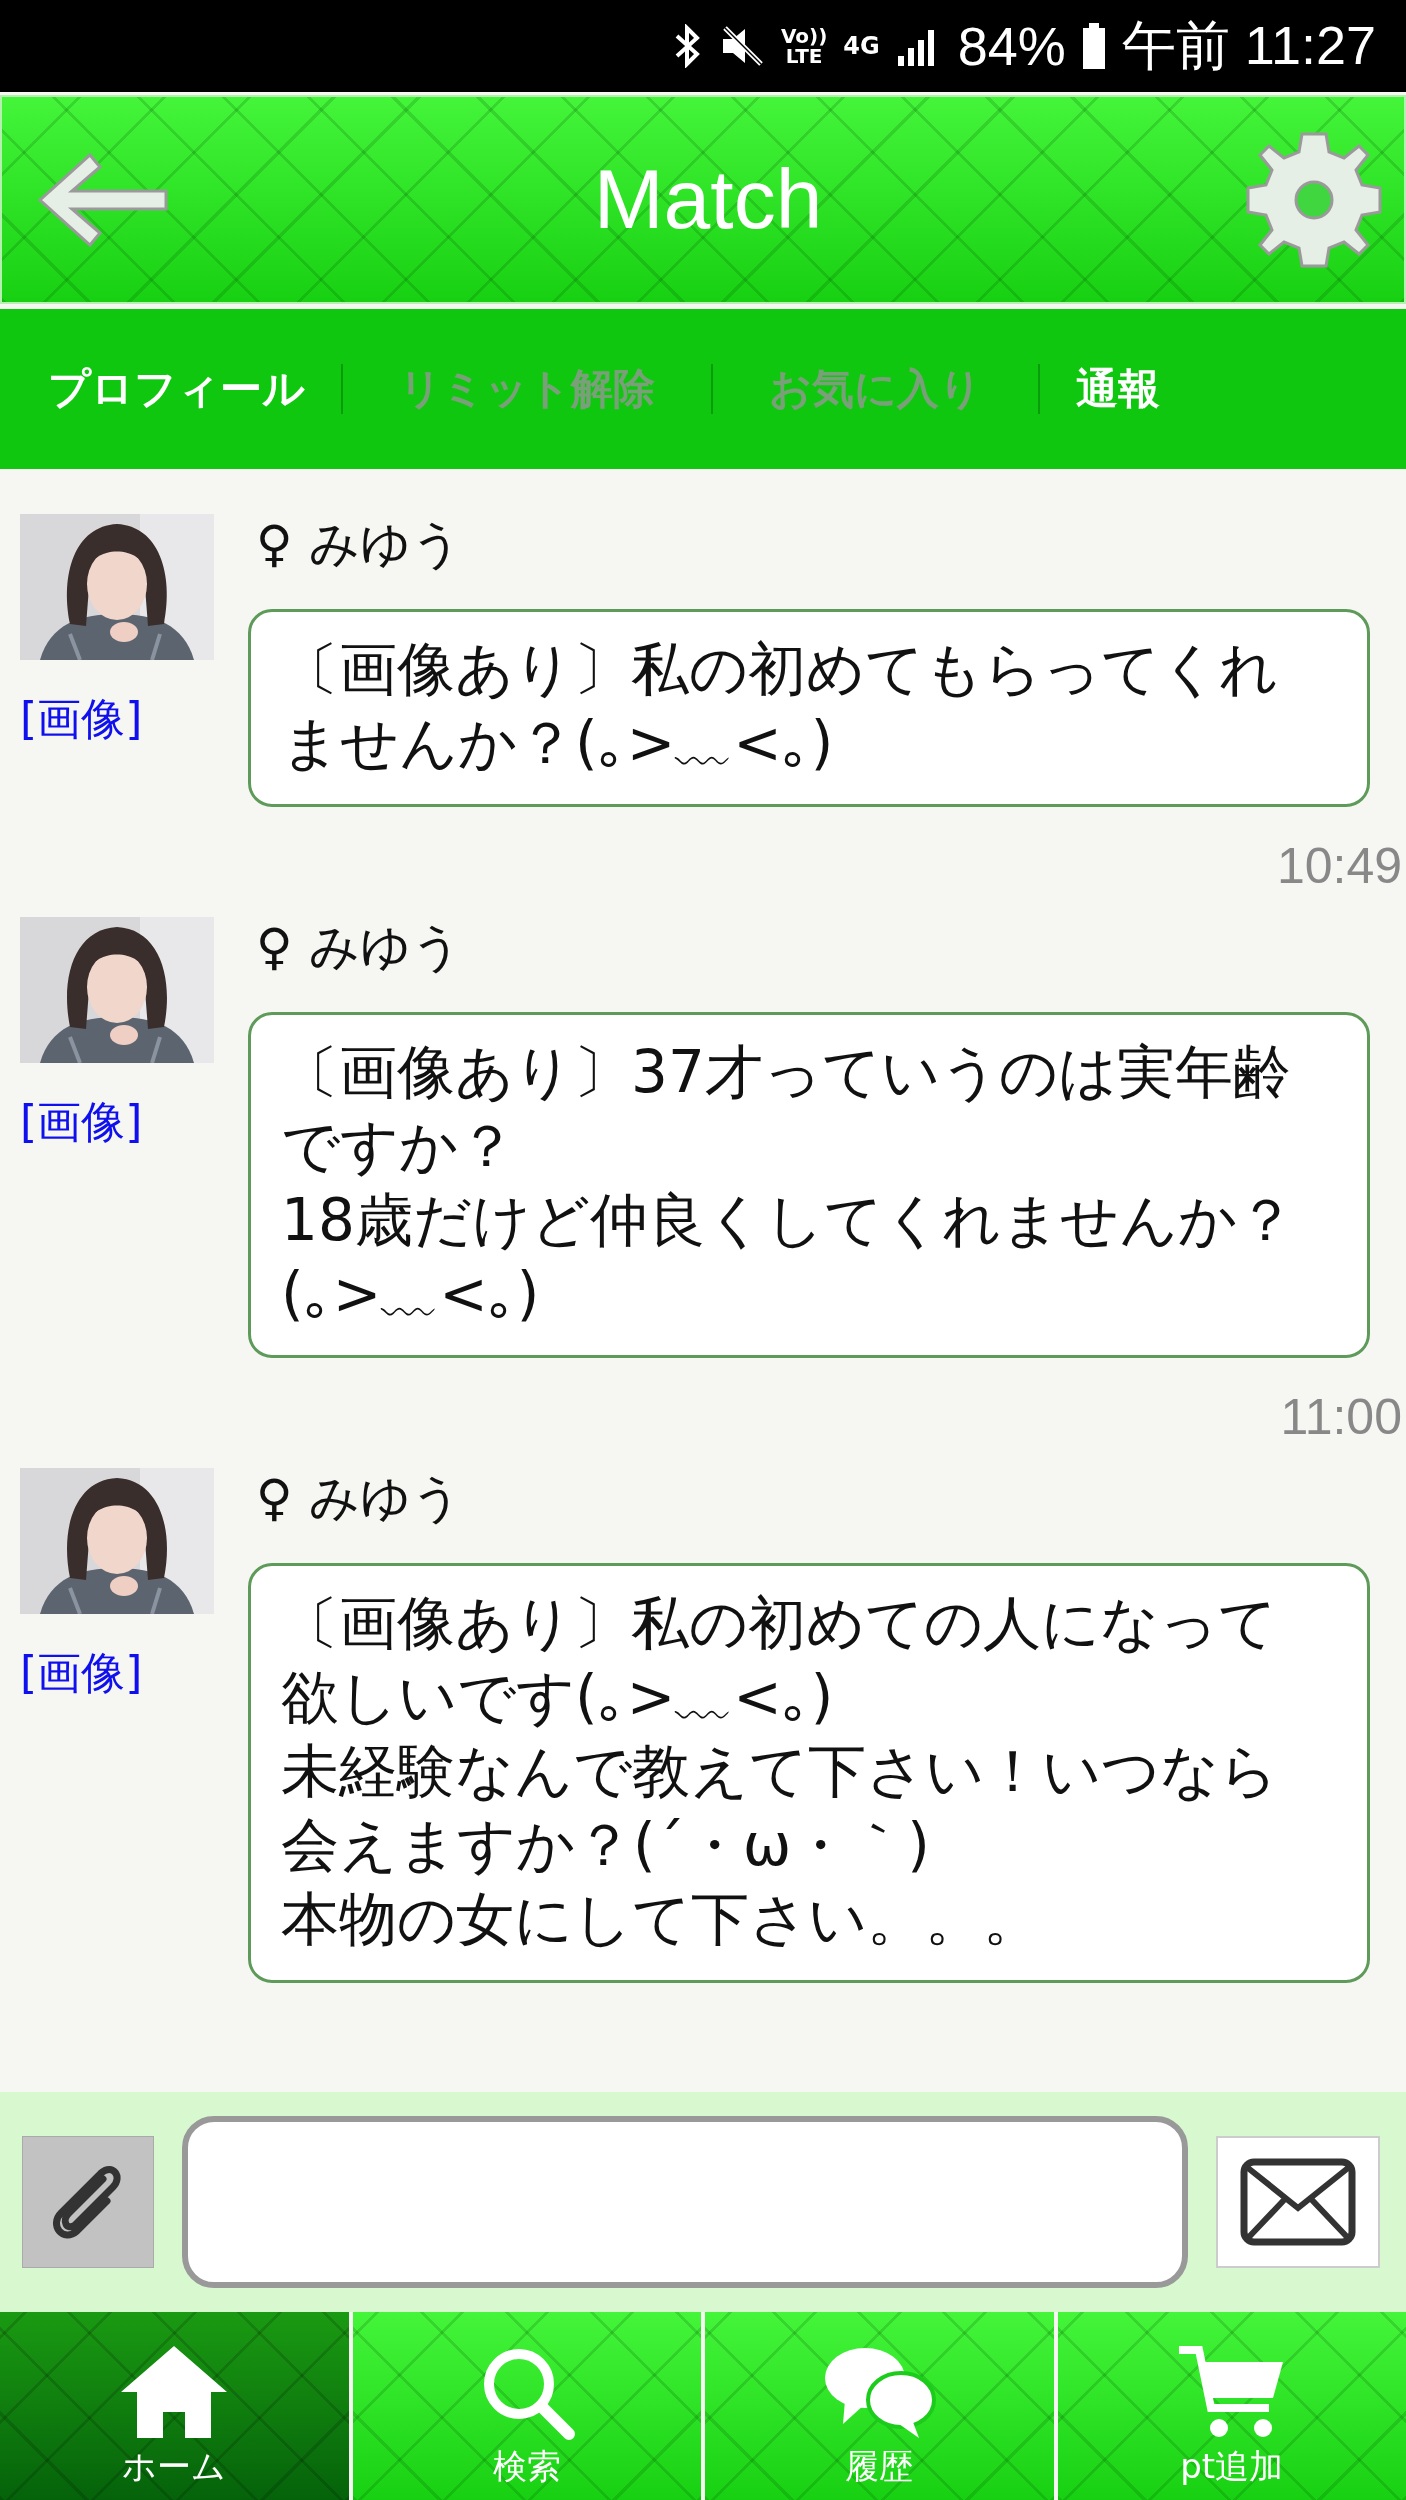 The image size is (1406, 2500). I want to click on attach-button, so click(88, 2202).